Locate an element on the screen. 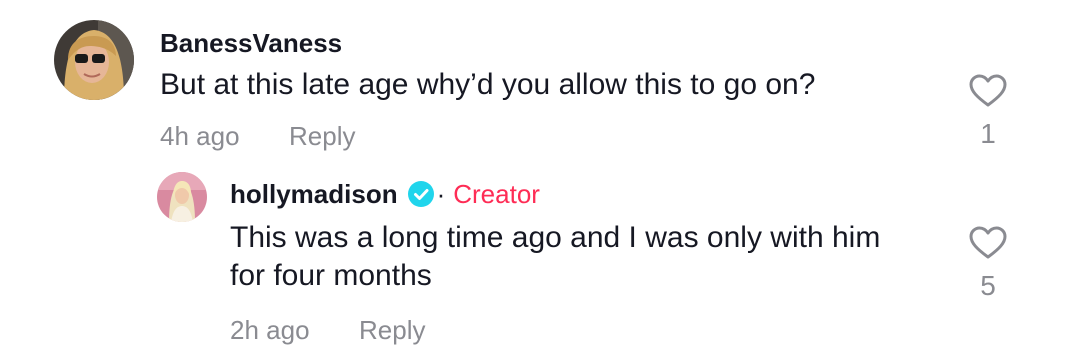 Image resolution: width=1066 pixels, height=360 pixels. reply-header: hollymadison · Creator is located at coordinates (385, 194).